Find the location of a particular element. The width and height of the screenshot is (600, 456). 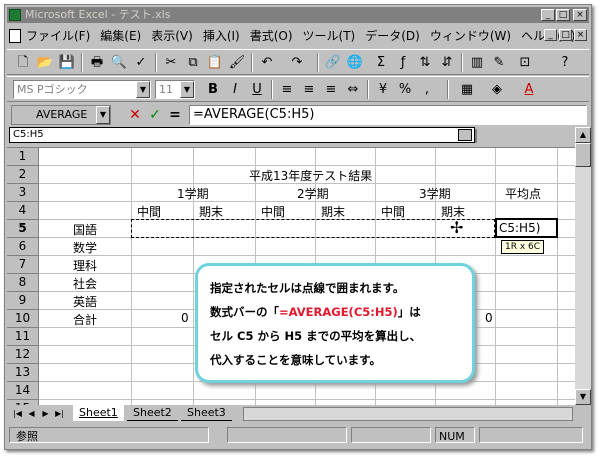

active-cell-i5: C5:H5) is located at coordinates (526, 228).